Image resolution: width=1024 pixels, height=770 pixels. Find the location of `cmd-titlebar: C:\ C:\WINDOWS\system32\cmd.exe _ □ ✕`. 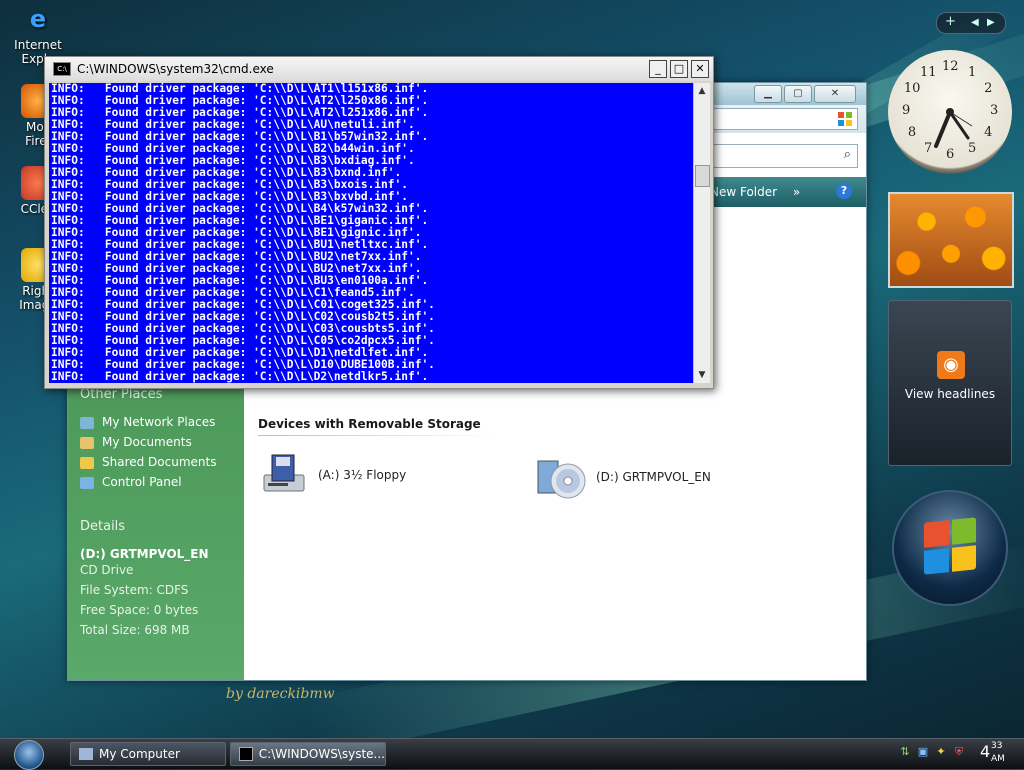

cmd-titlebar: C:\ C:\WINDOWS\system32\cmd.exe _ □ ✕ is located at coordinates (379, 69).